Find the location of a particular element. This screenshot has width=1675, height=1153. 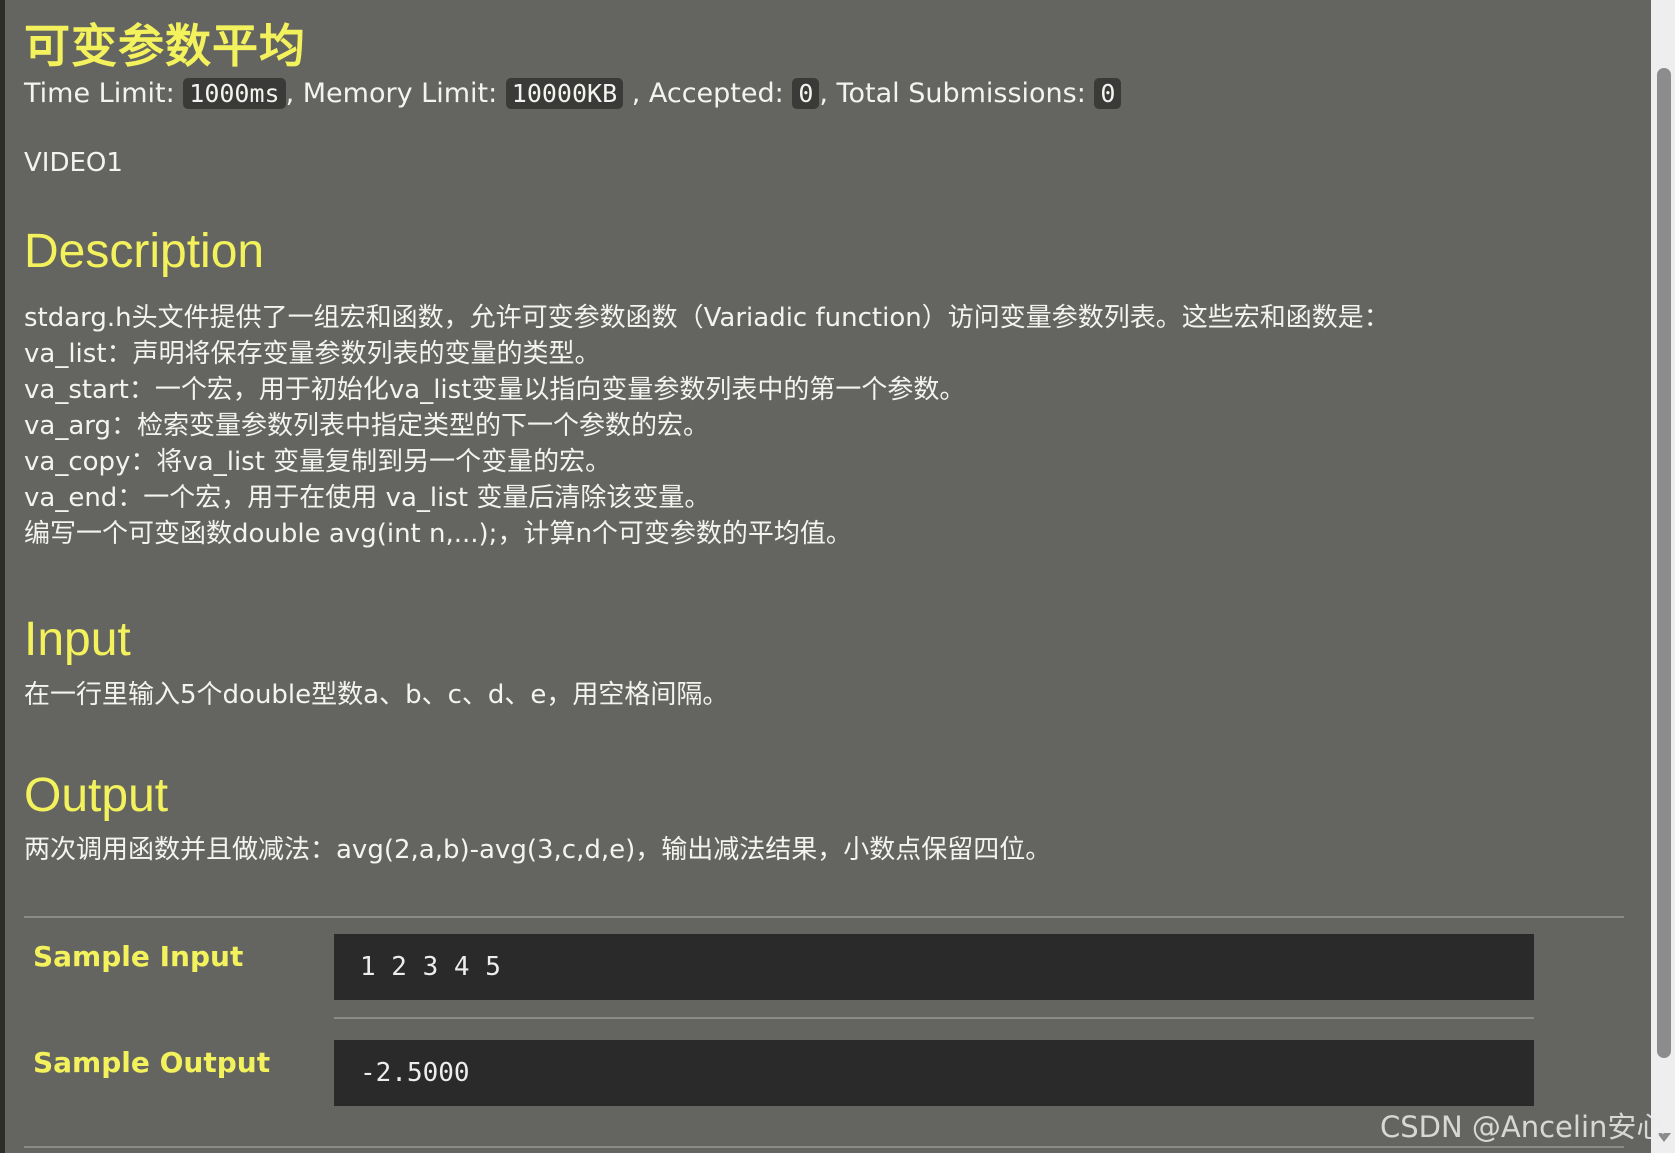

left-edge is located at coordinates (2, 576).